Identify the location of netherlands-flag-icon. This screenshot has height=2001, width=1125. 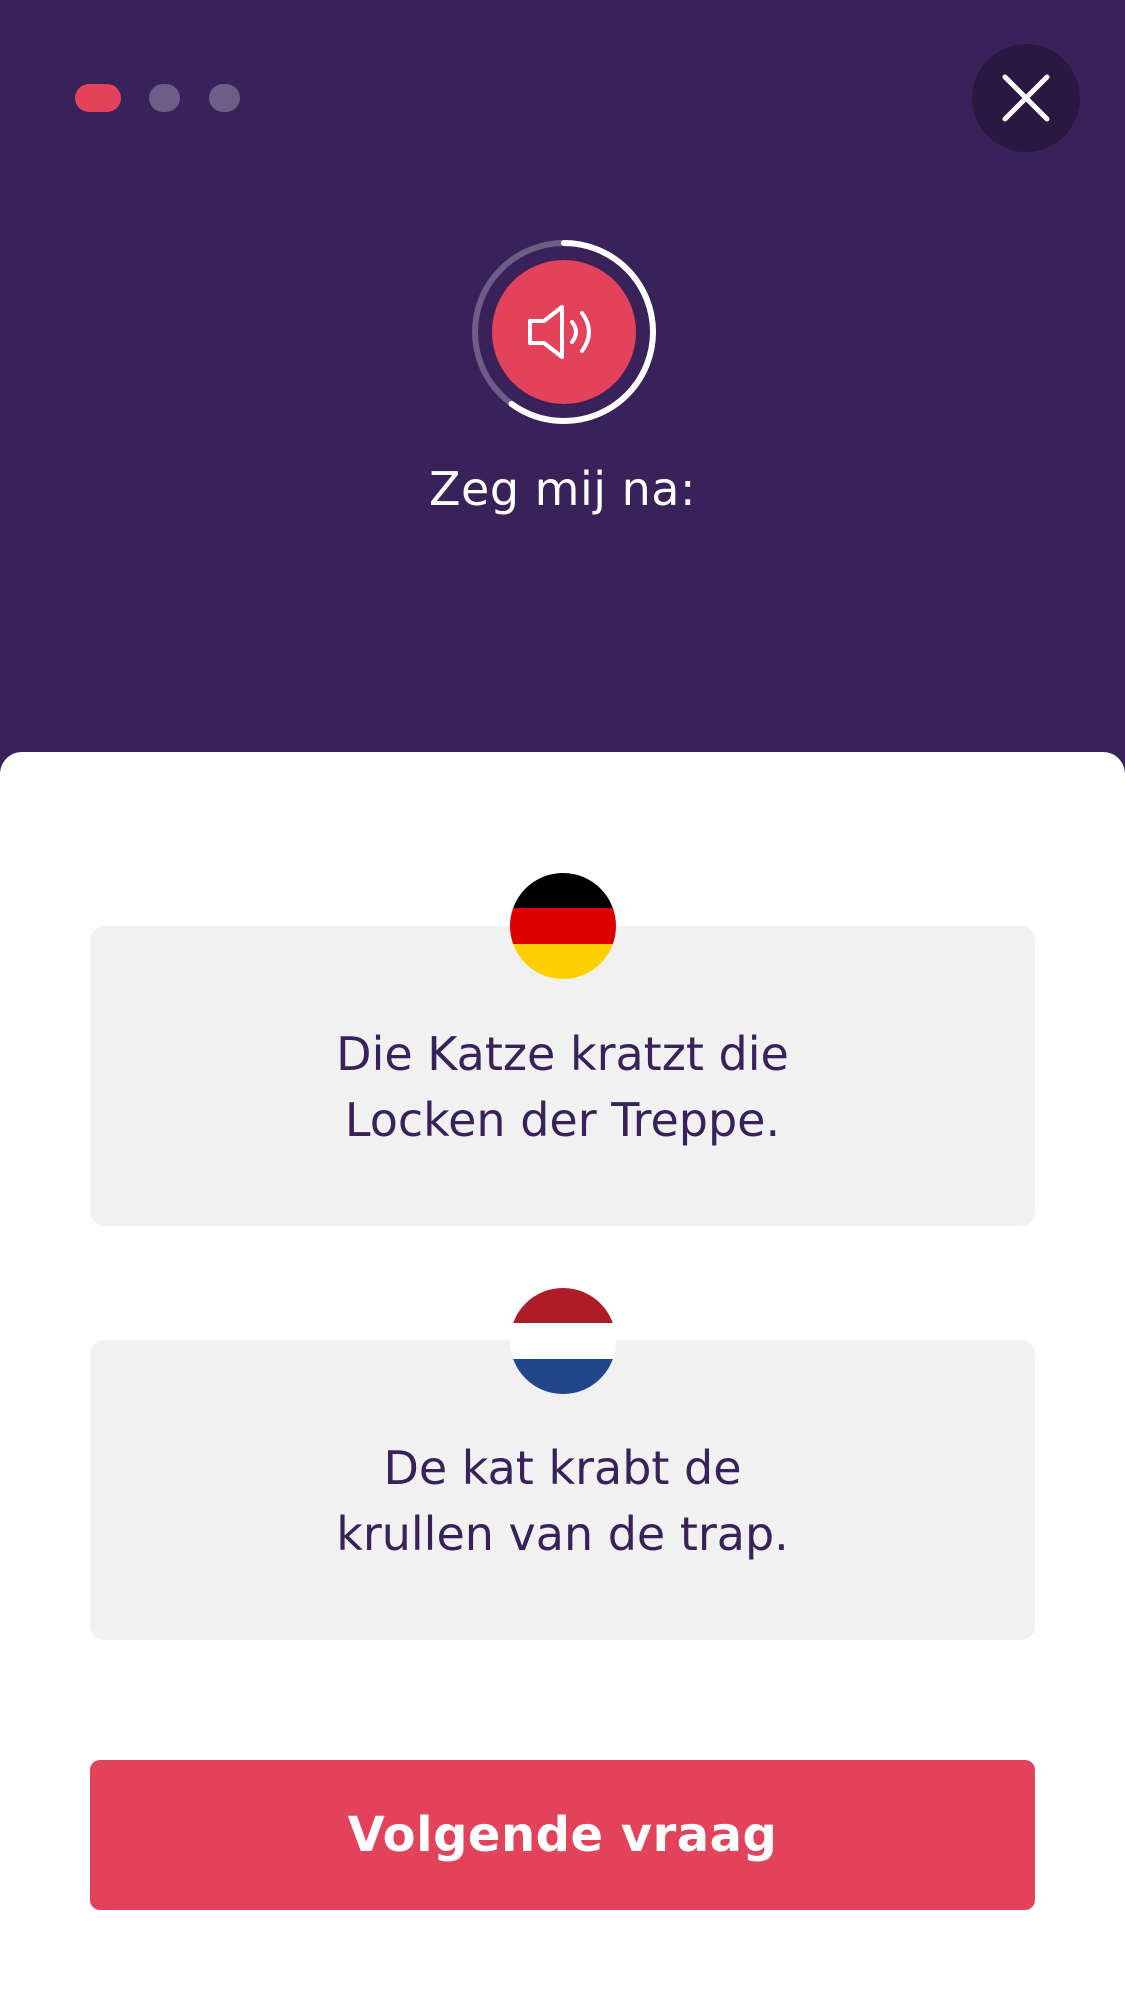
(563, 1341).